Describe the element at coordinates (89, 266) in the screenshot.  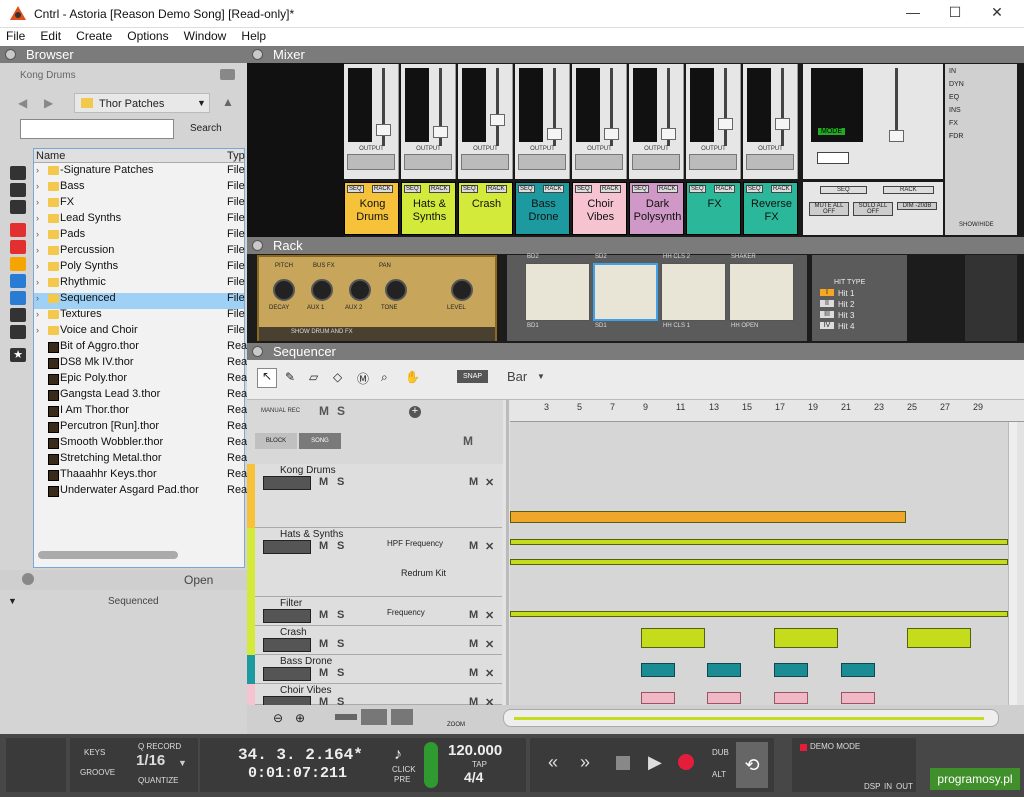
I see `list-item: Poly Synths` at that location.